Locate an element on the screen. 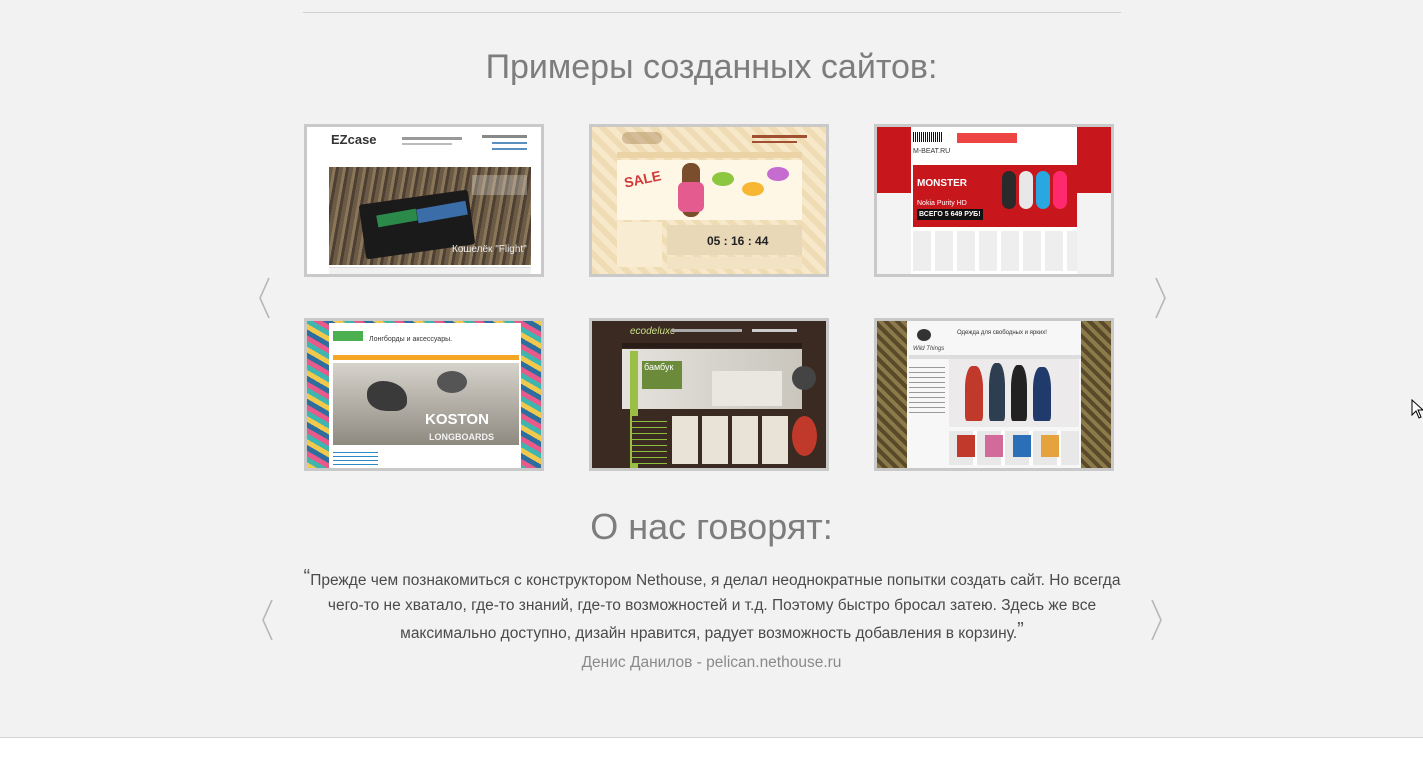 This screenshot has height=775, width=1423. example-site-ezcase: EZcase Кошелёк "Flight" is located at coordinates (424, 200).